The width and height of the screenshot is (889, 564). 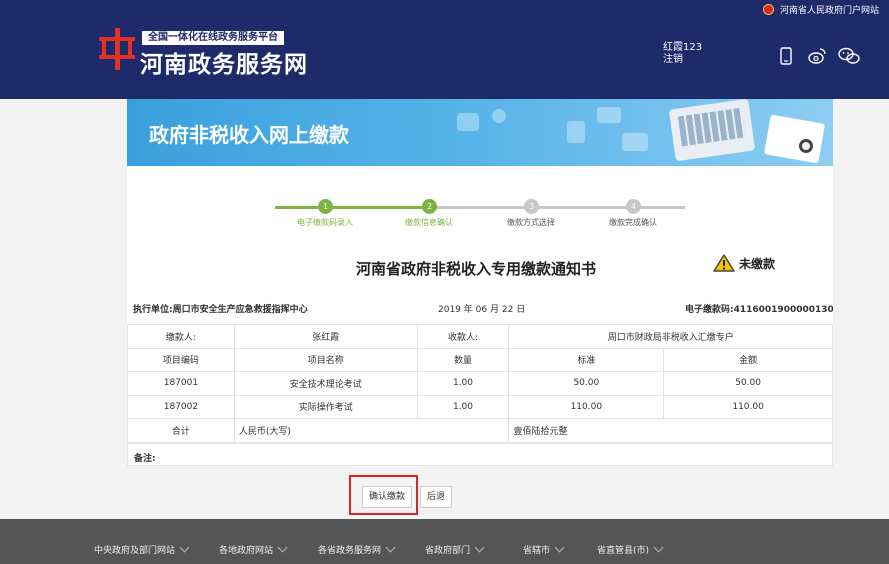 What do you see at coordinates (325, 359) in the screenshot?
I see `column-header: 项目名称` at bounding box center [325, 359].